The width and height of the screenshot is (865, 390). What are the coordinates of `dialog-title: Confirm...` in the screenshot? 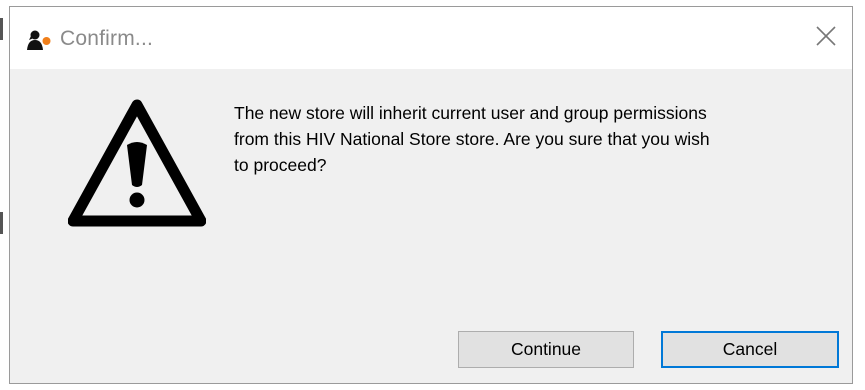 It's located at (107, 38).